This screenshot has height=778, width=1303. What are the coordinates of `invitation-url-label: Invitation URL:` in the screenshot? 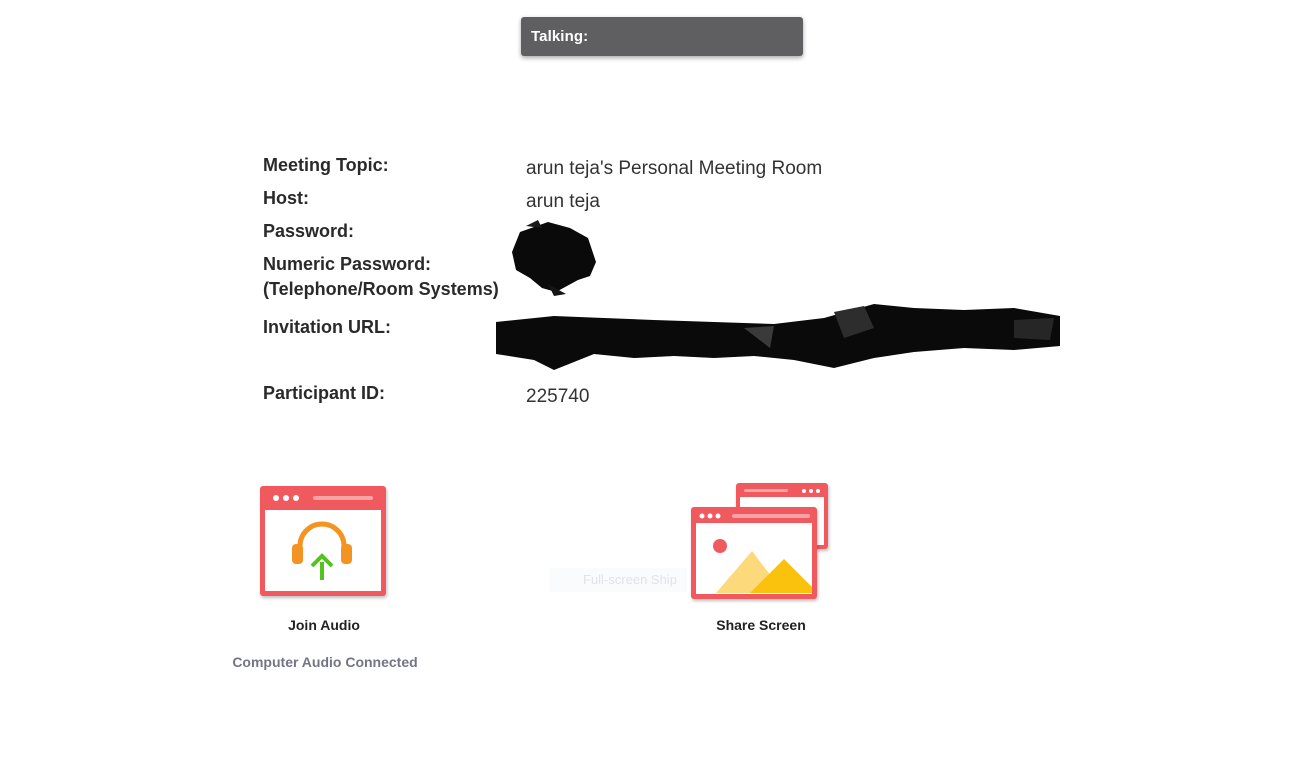 It's located at (327, 327).